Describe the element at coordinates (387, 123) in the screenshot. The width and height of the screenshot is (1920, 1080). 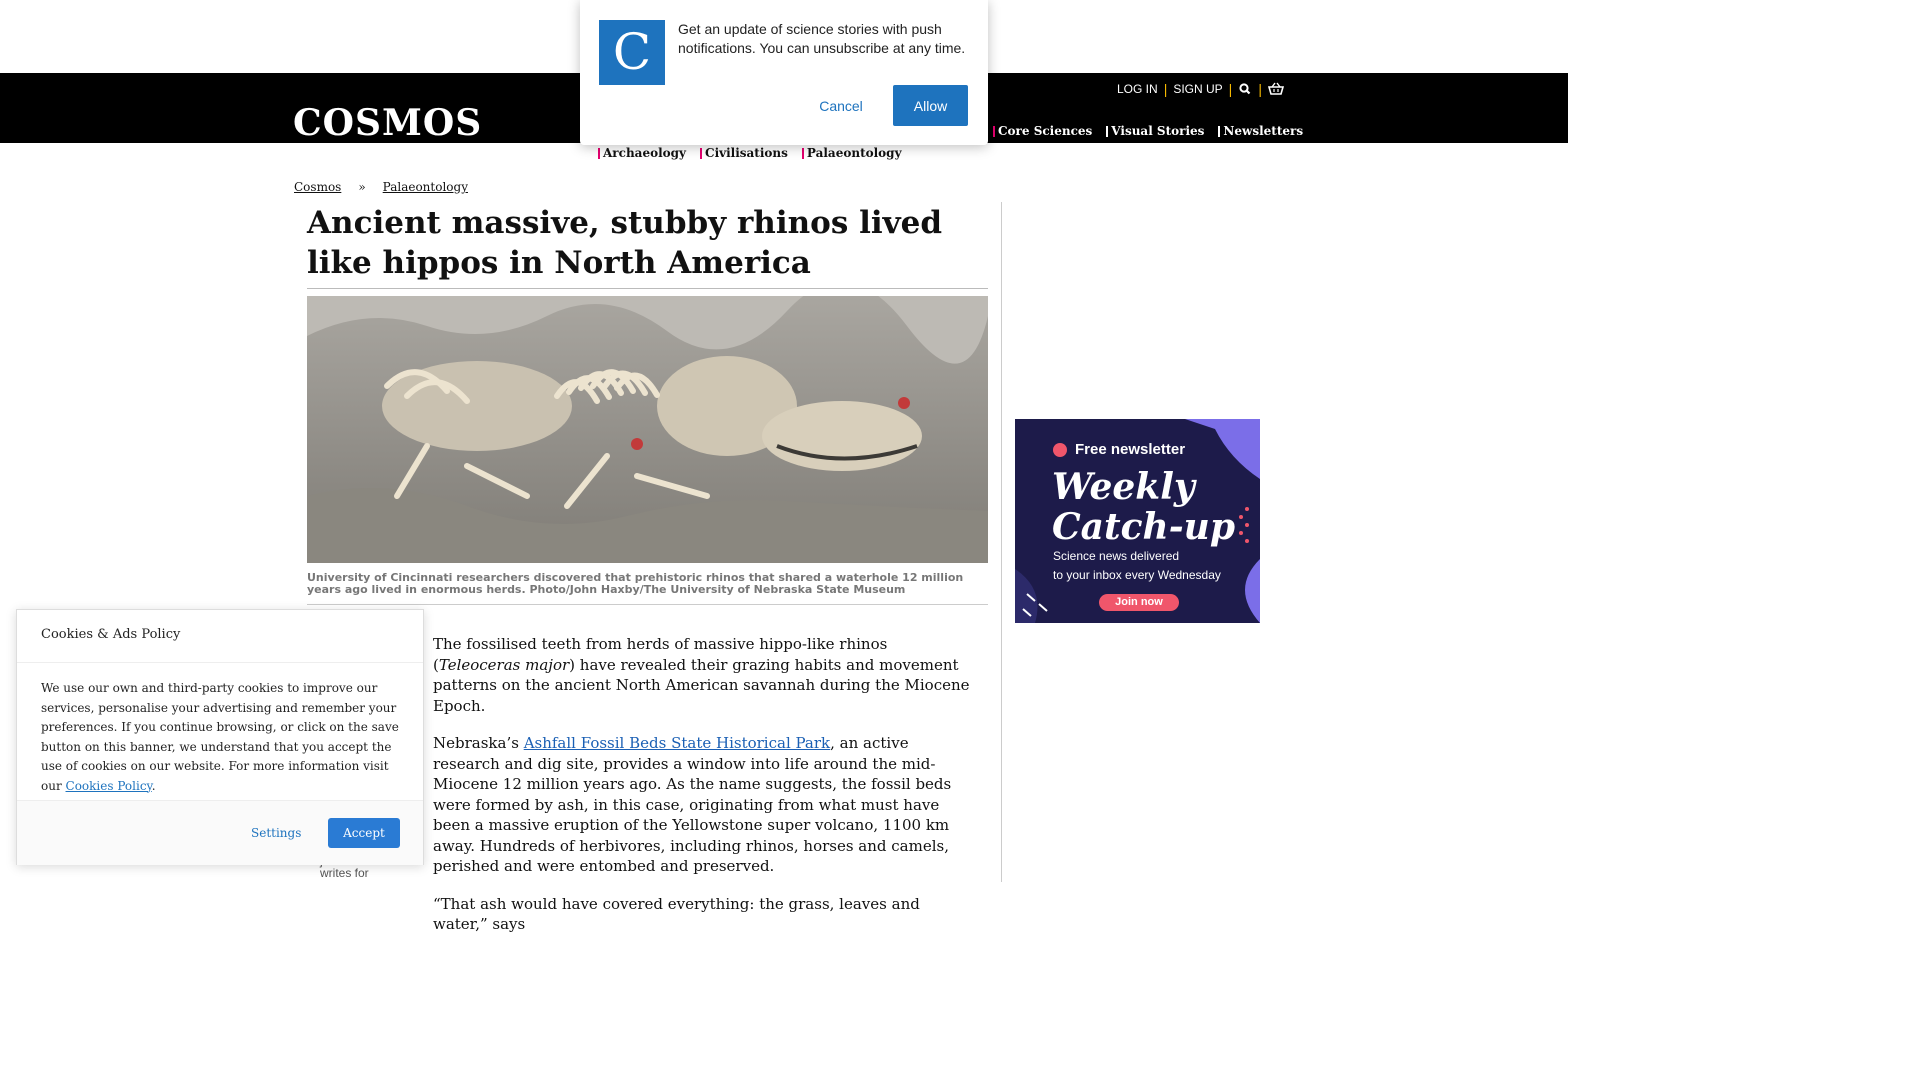
I see `site-logo: COSMOS` at that location.